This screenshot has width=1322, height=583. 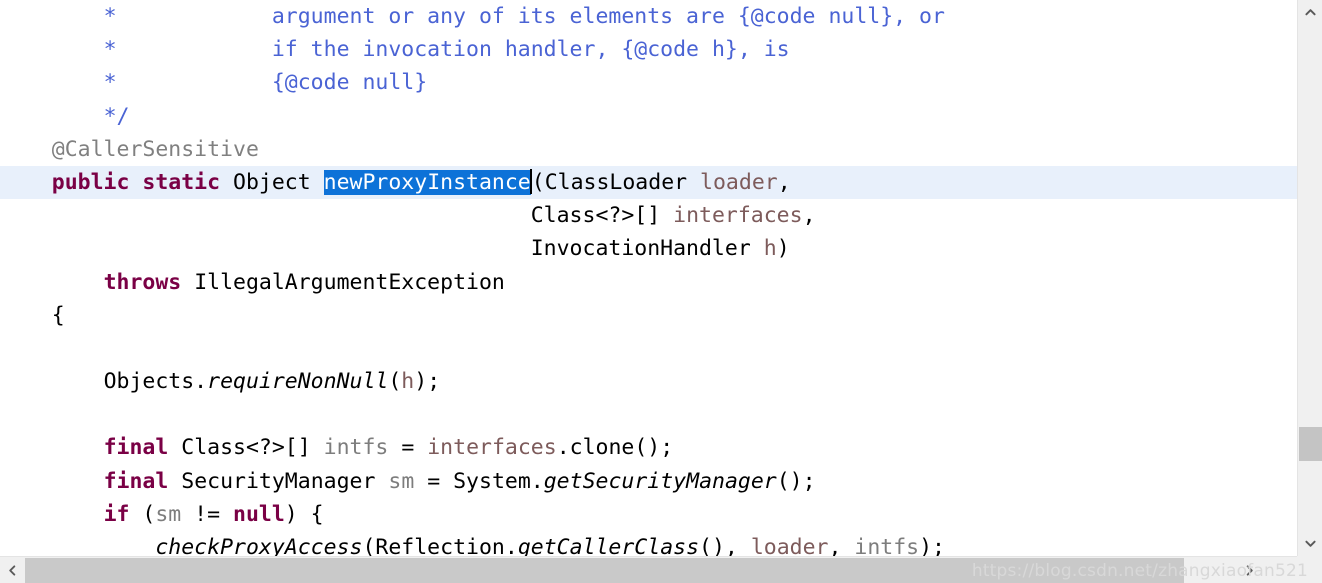 I want to click on code-token: if the invocation handler, {@code h}, is, so click(x=453, y=50).